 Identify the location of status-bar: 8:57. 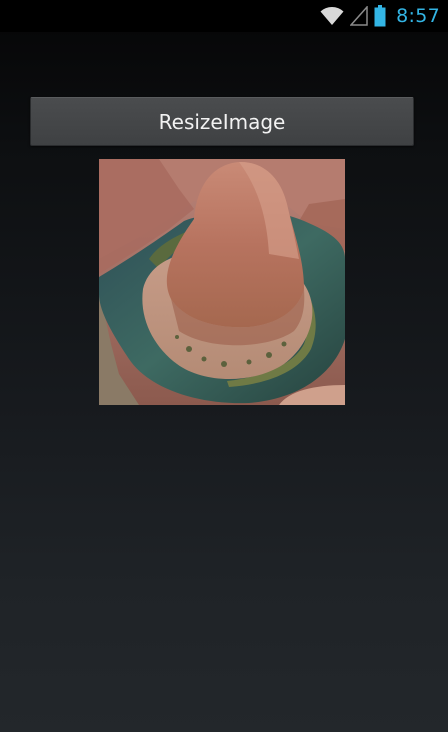
(224, 16).